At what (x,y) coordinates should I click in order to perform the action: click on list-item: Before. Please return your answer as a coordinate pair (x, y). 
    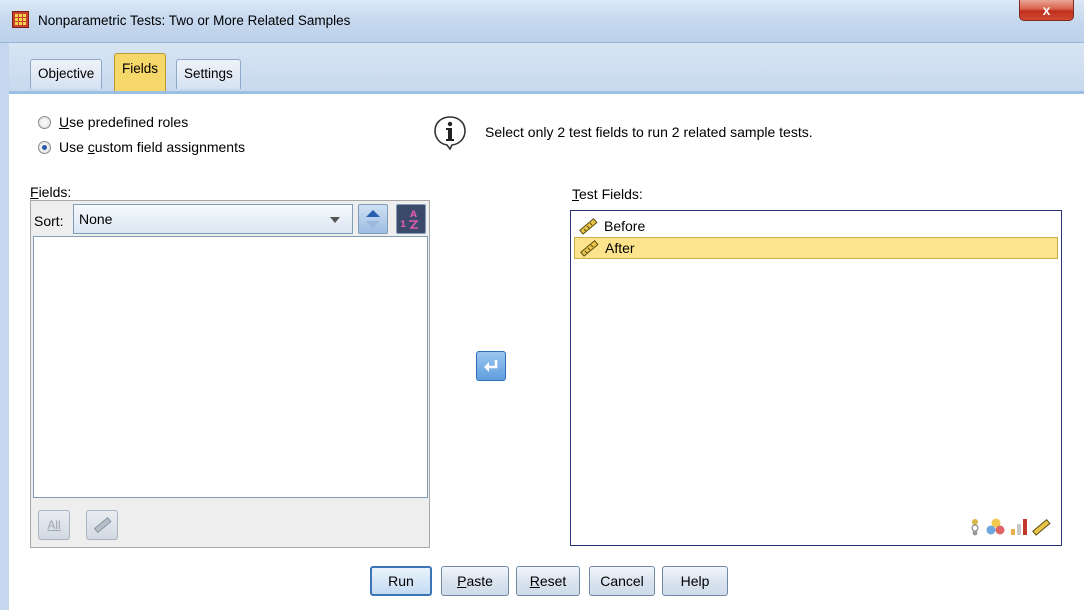
    Looking at the image, I should click on (816, 226).